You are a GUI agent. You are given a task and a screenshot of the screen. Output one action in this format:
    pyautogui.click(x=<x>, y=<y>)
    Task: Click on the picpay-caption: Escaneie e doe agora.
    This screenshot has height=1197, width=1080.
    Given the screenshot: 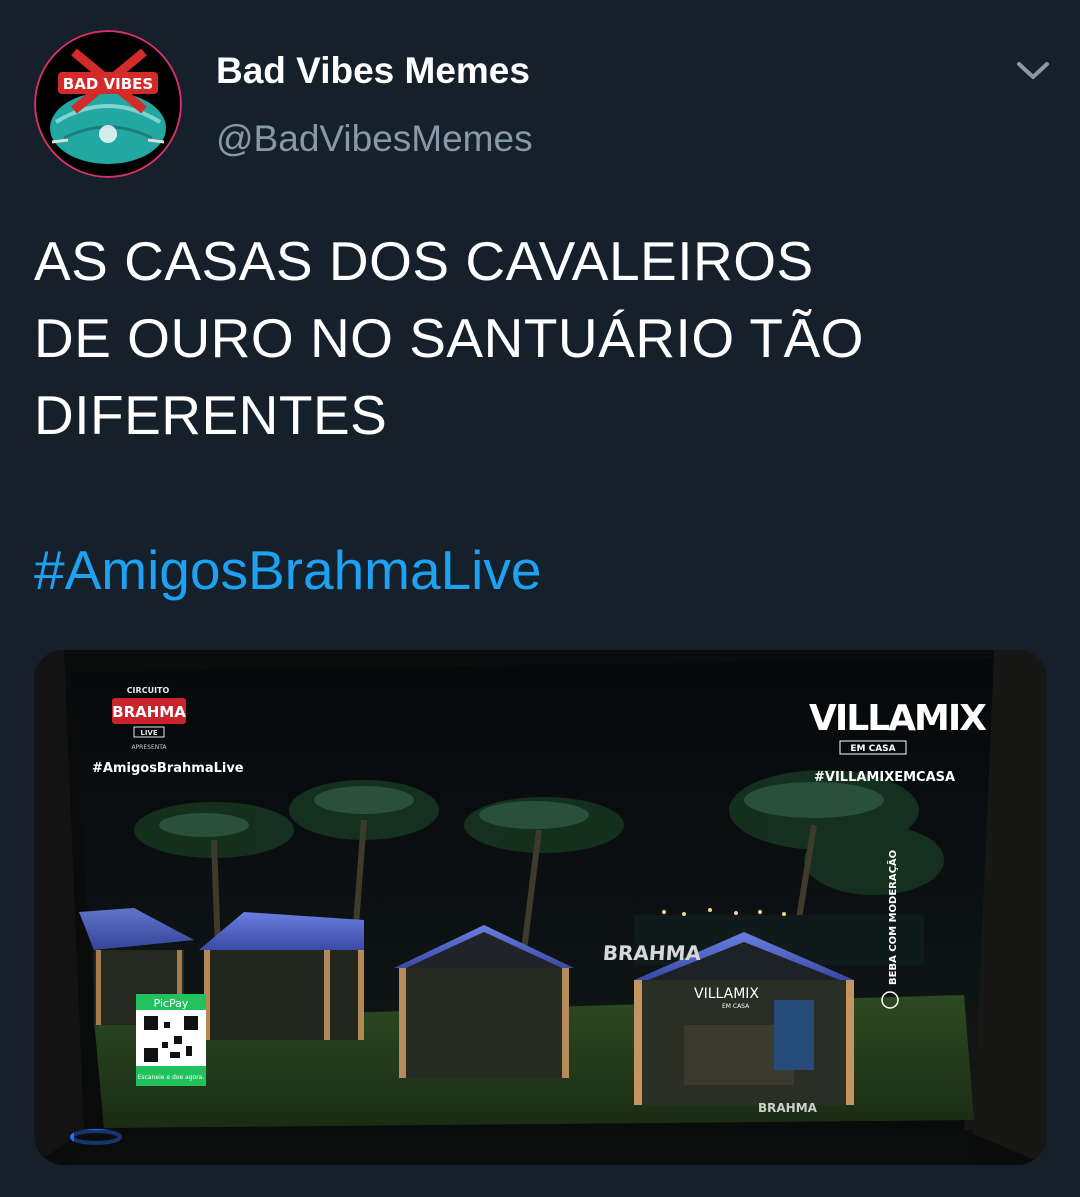 What is the action you would take?
    pyautogui.click(x=171, y=1077)
    